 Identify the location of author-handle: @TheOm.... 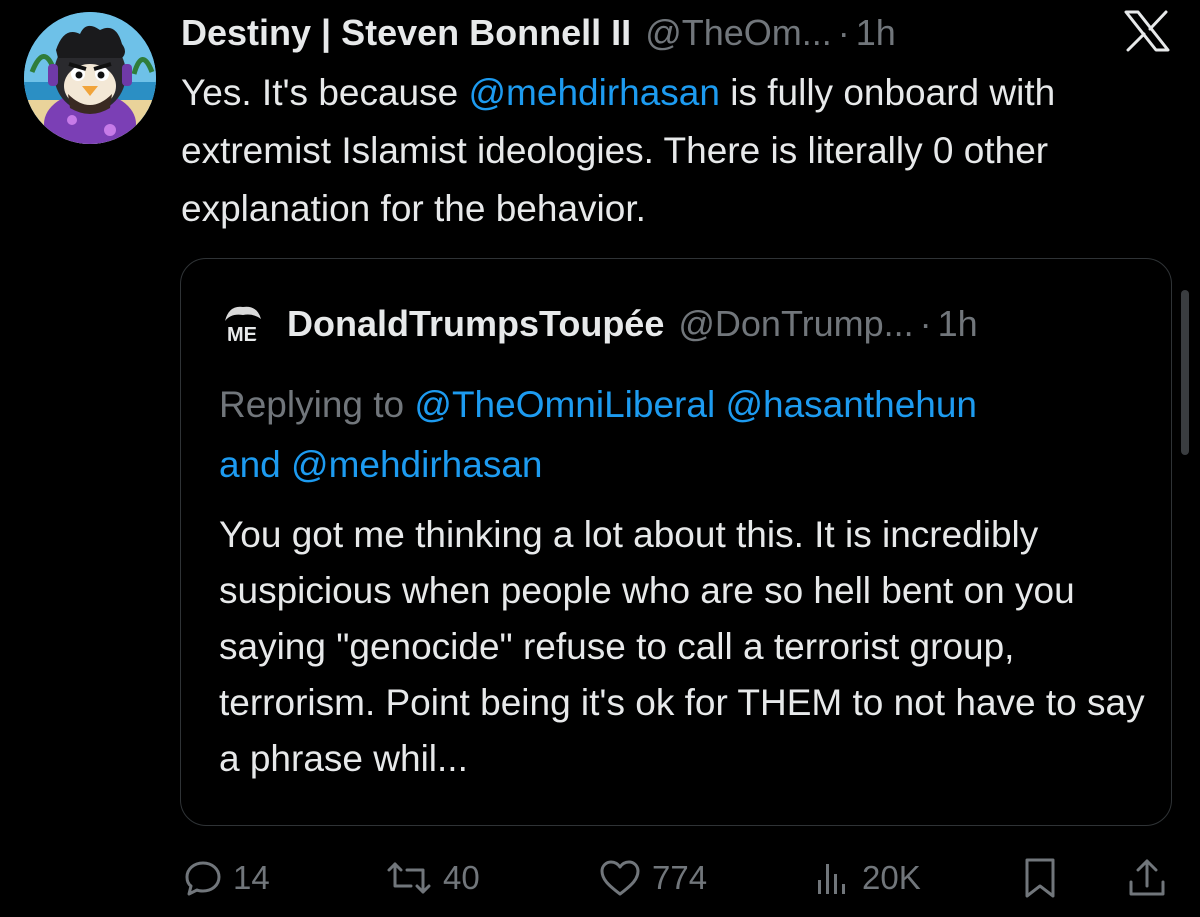
(738, 33).